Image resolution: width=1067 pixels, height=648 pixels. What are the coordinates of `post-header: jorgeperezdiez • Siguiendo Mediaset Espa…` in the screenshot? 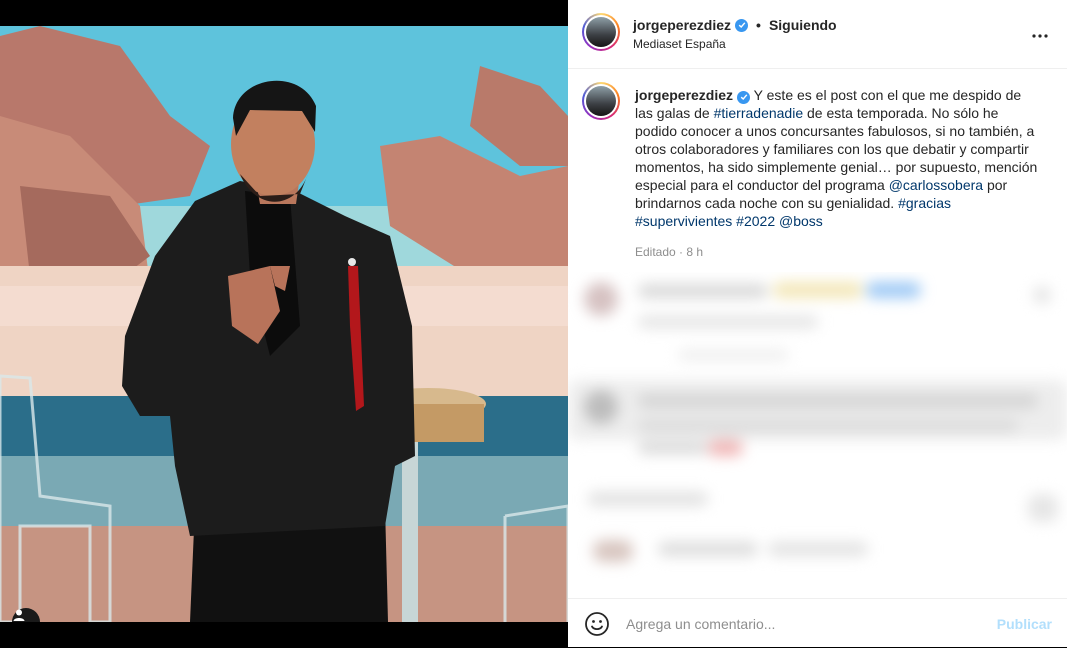 It's located at (817, 34).